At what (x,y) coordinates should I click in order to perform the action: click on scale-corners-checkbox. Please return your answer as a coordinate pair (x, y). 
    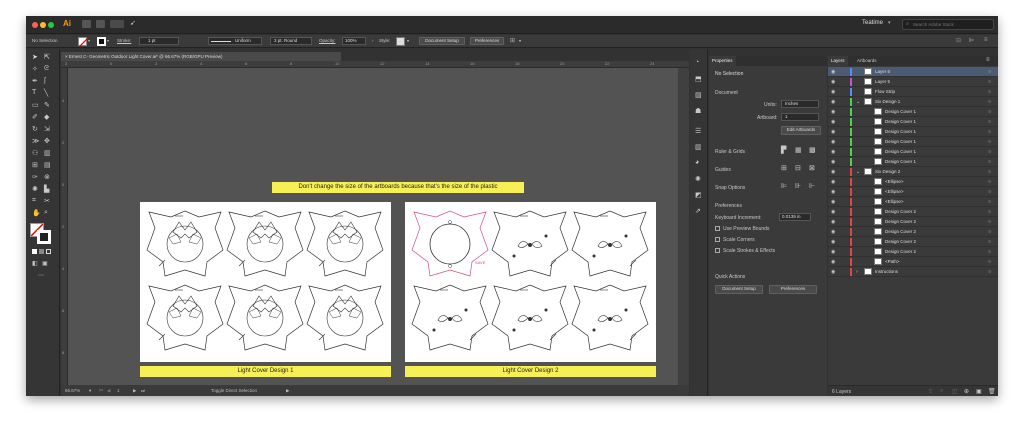
    Looking at the image, I should click on (717, 239).